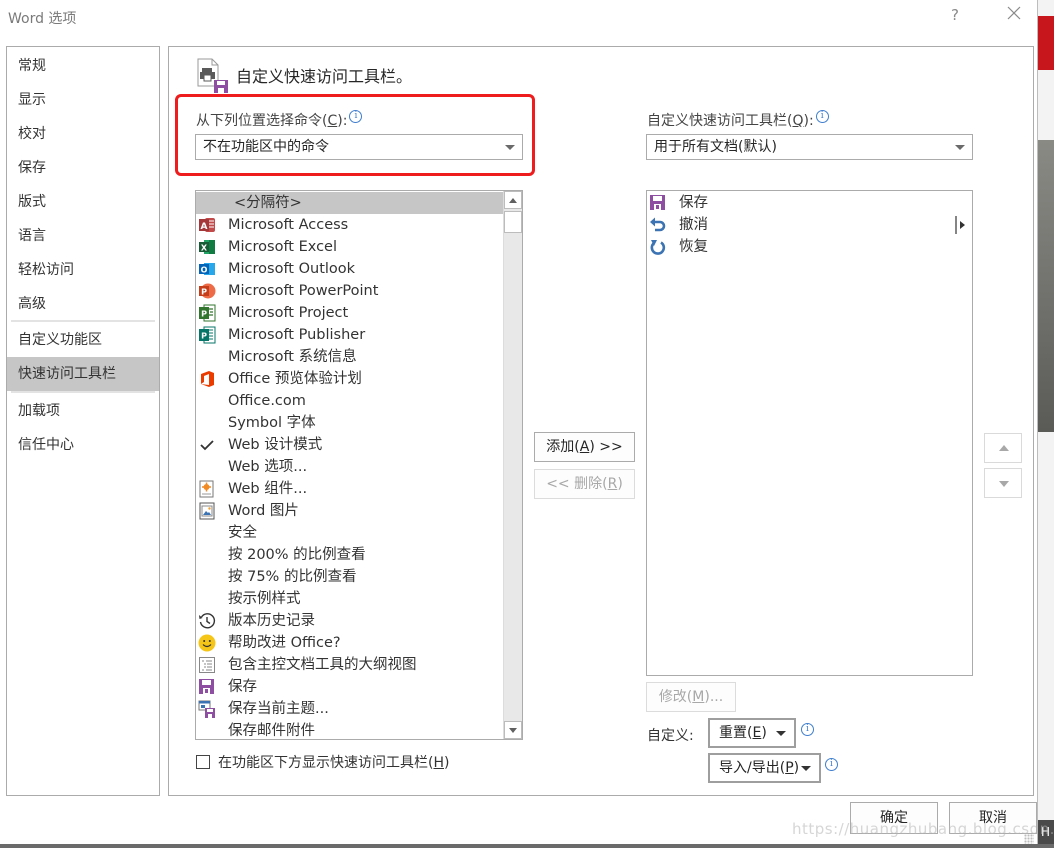 The width and height of the screenshot is (1054, 848). Describe the element at coordinates (527, 846) in the screenshot. I see `taskbar-strip` at that location.